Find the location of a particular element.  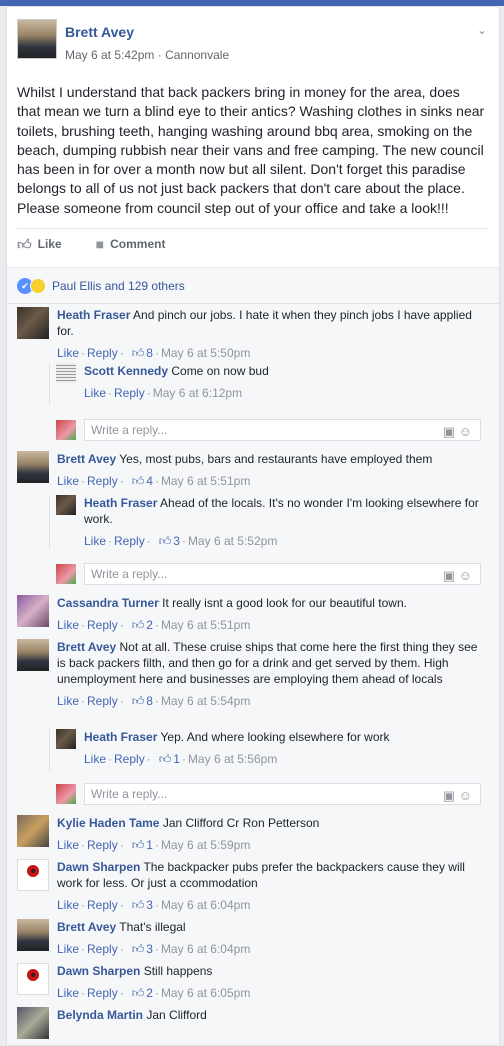

comment-time: May 6 at 5:56pm is located at coordinates (232, 759).